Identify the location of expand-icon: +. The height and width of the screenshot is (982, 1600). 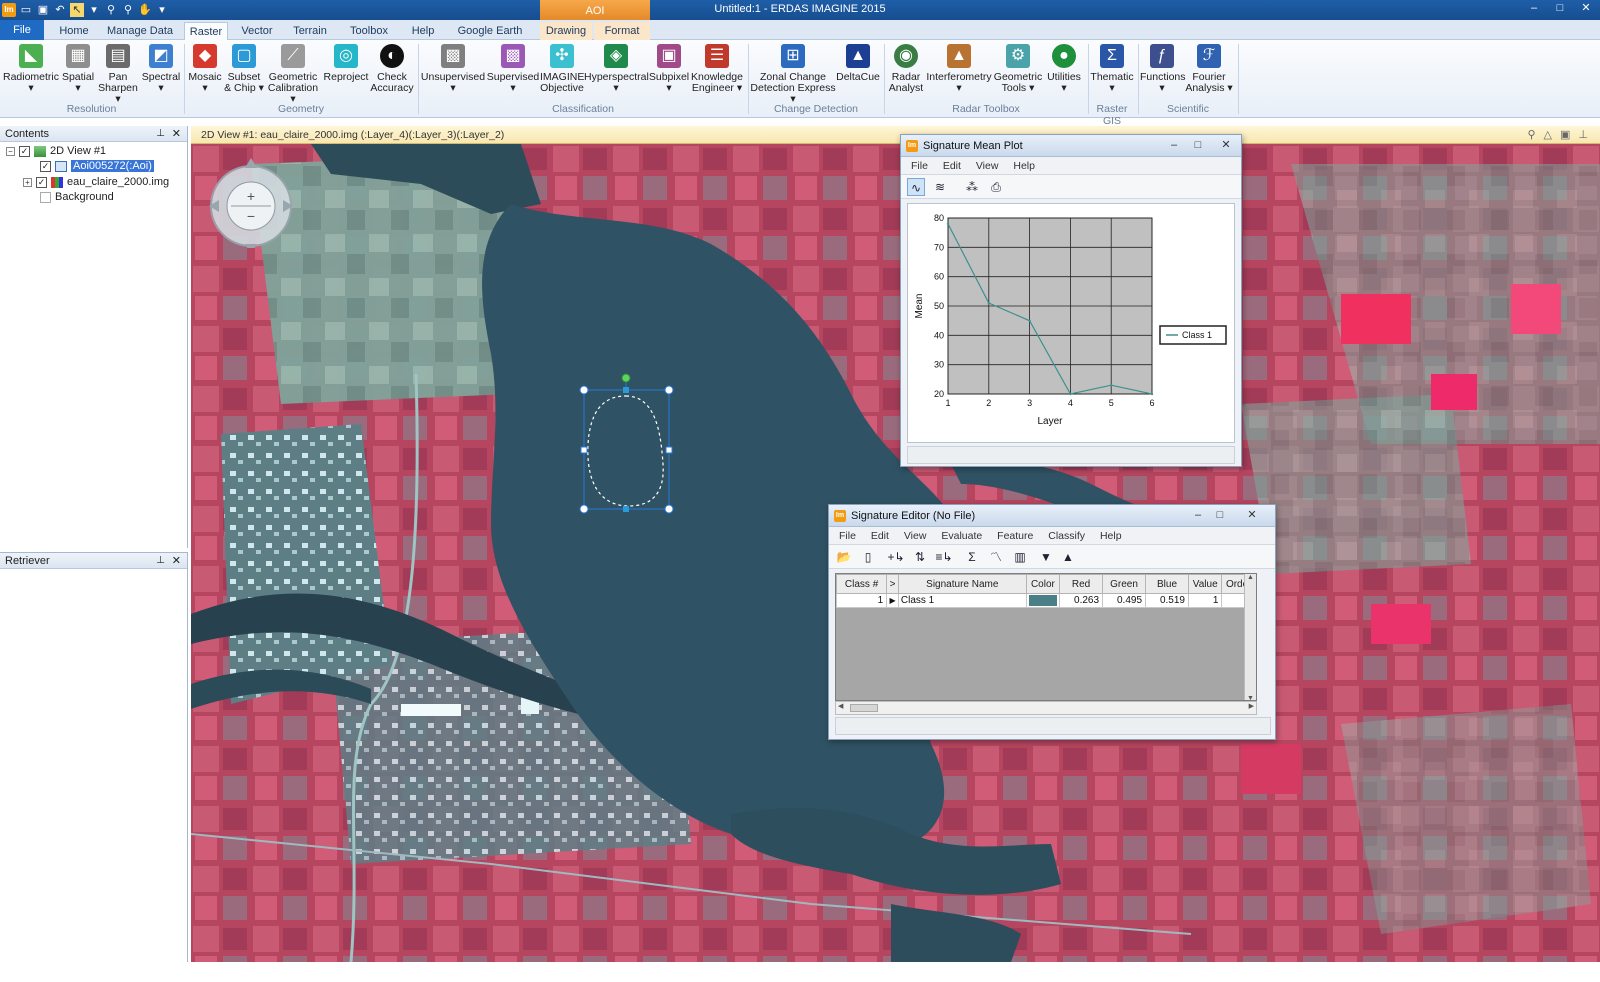
(27, 182).